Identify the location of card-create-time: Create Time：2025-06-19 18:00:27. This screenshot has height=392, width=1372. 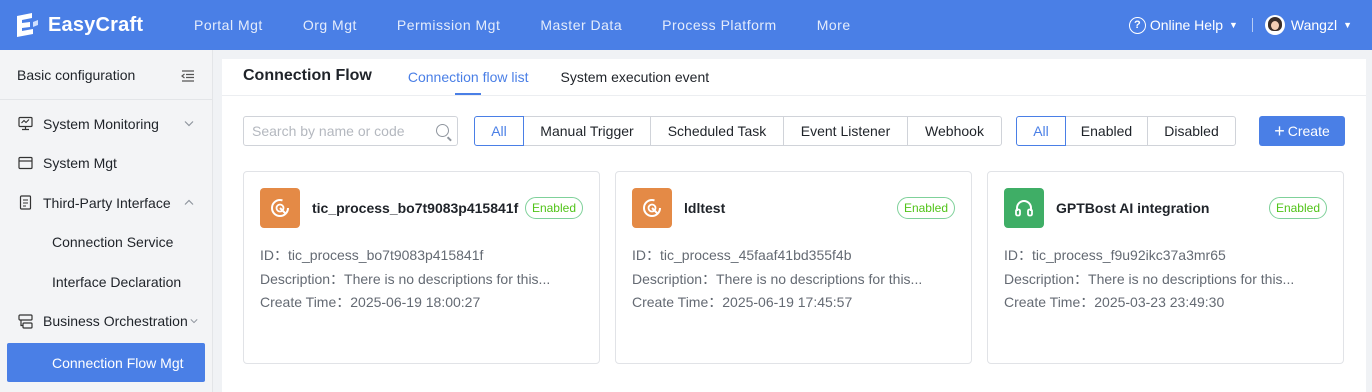
(370, 302).